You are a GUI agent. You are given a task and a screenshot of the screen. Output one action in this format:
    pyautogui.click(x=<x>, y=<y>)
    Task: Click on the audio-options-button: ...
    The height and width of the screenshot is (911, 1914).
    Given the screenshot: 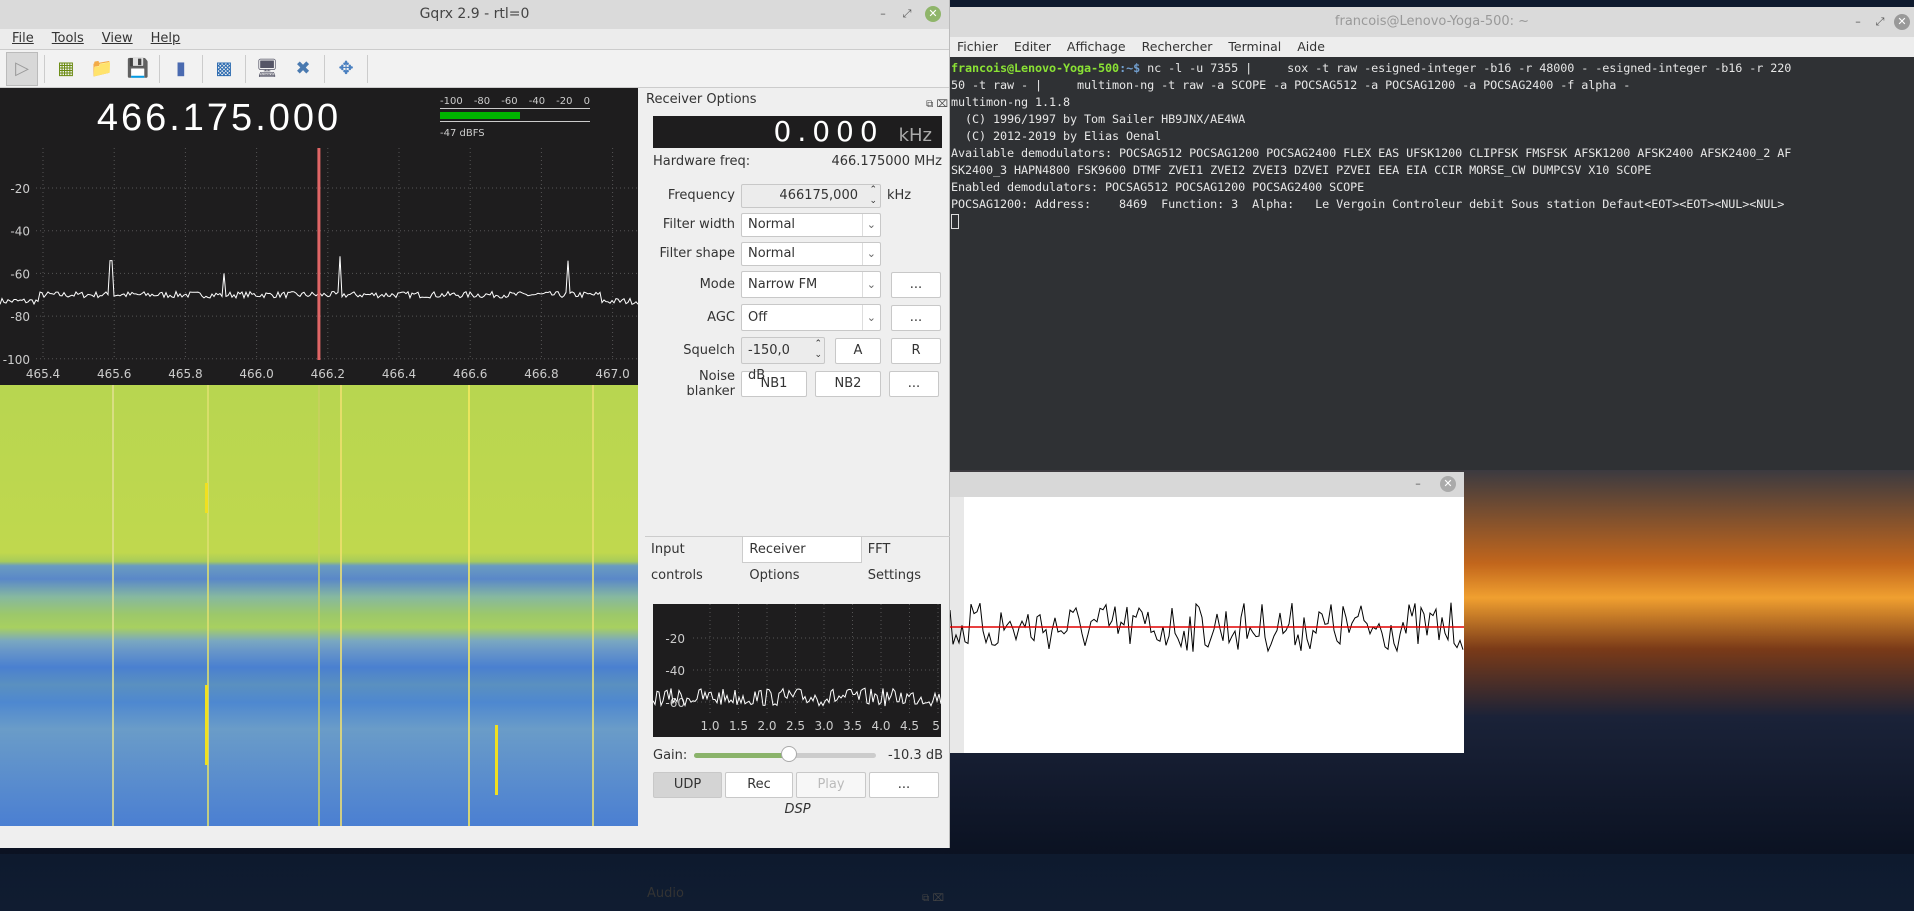 What is the action you would take?
    pyautogui.click(x=904, y=785)
    